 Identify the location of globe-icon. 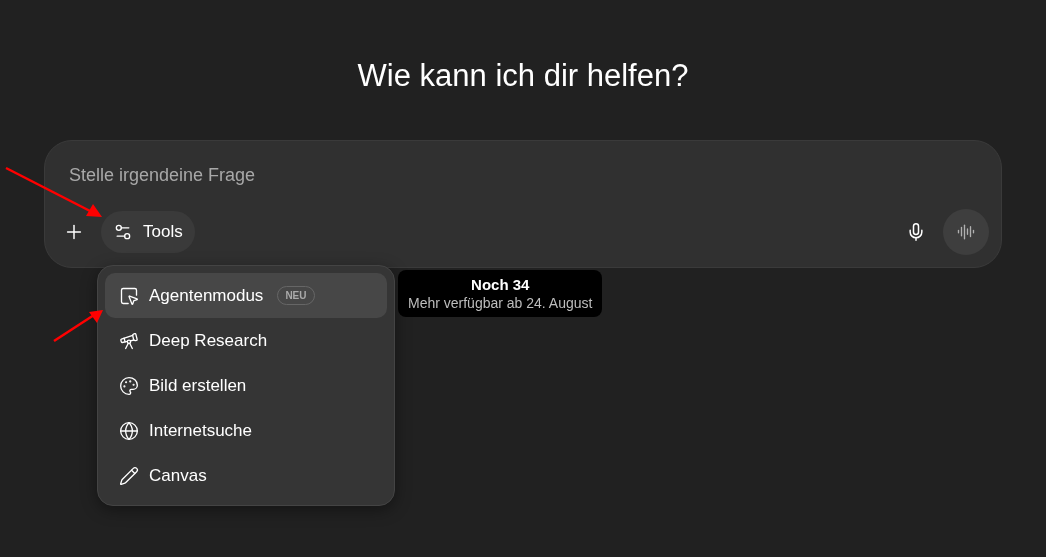
(129, 430).